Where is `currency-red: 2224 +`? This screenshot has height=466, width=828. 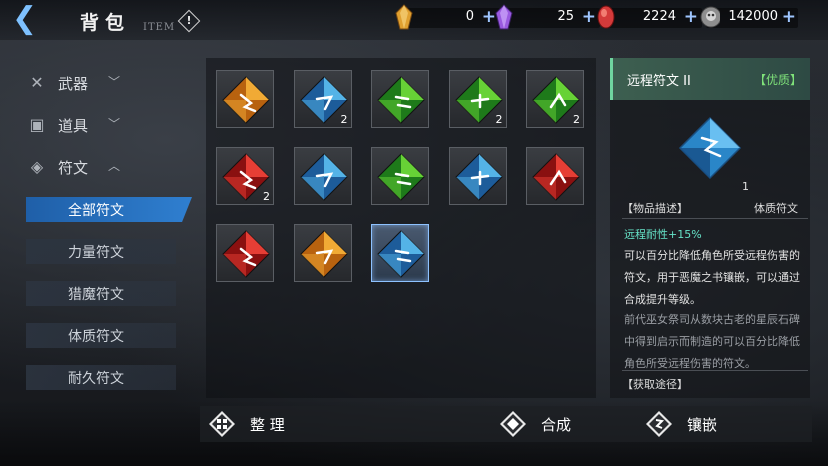 currency-red: 2224 + is located at coordinates (649, 17).